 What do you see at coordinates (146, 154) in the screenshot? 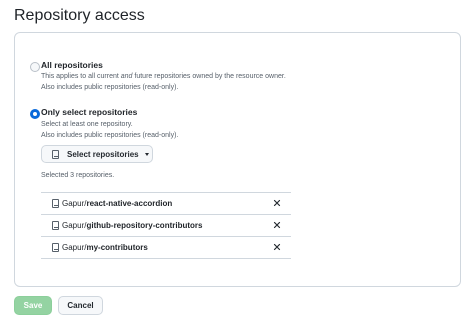
I see `caret-down-icon` at bounding box center [146, 154].